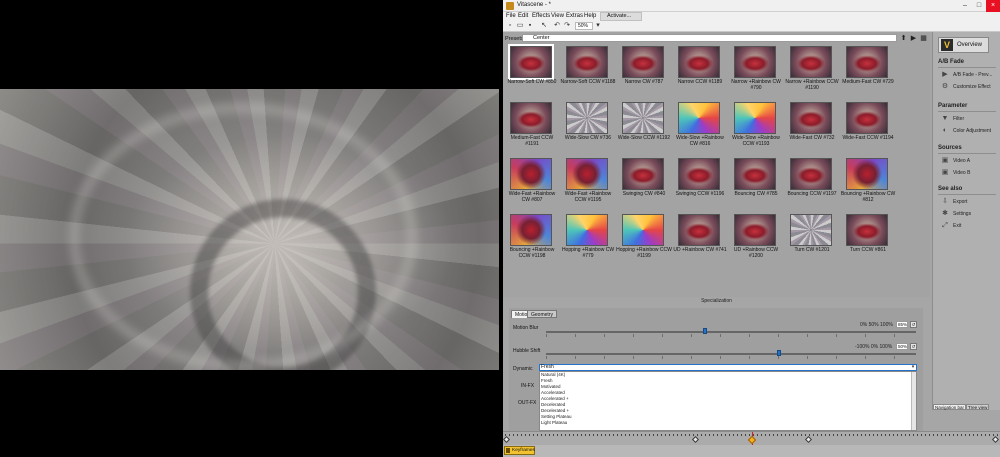  What do you see at coordinates (731, 332) in the screenshot?
I see `motion-blur-slider-track` at bounding box center [731, 332].